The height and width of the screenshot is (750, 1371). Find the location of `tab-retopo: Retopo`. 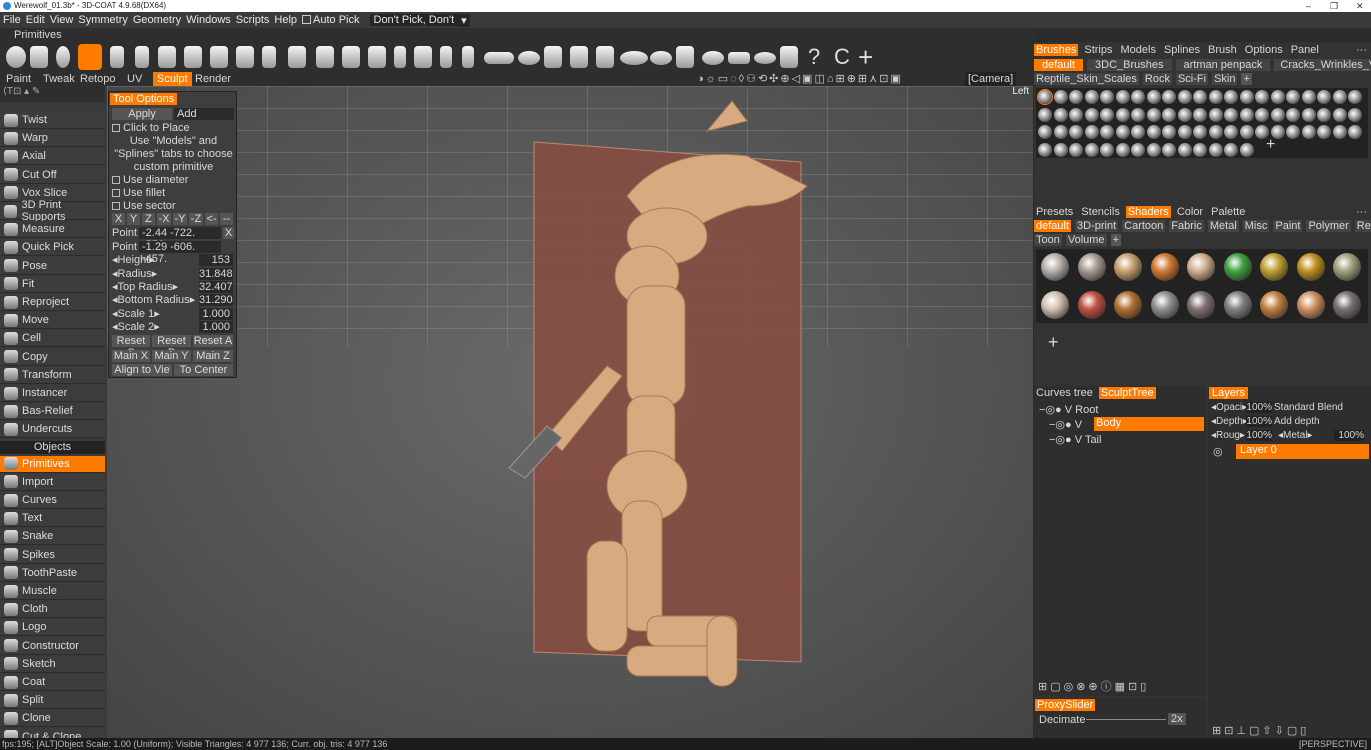

tab-retopo: Retopo is located at coordinates (97, 79).